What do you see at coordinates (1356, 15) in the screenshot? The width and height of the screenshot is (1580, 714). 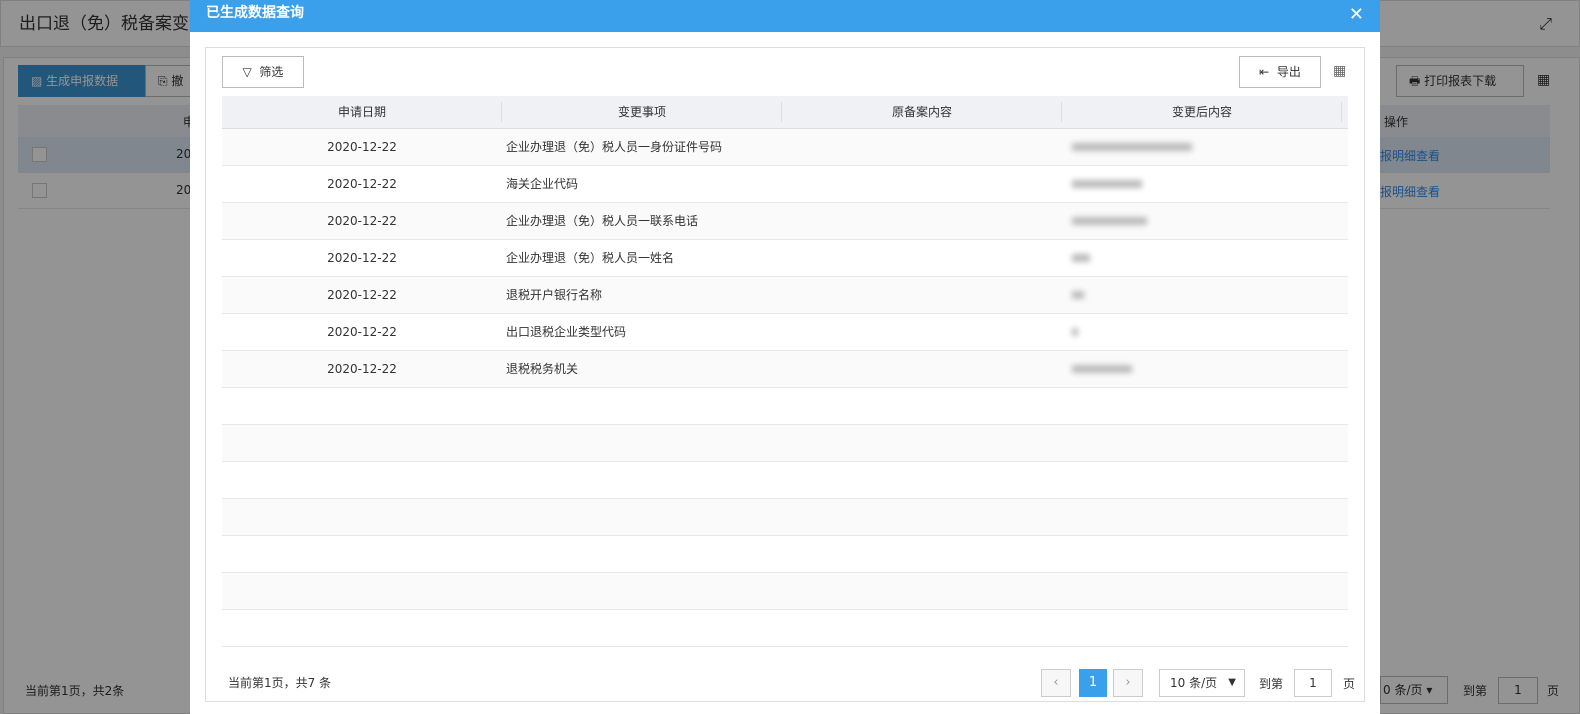 I see `close-icon: ✕` at bounding box center [1356, 15].